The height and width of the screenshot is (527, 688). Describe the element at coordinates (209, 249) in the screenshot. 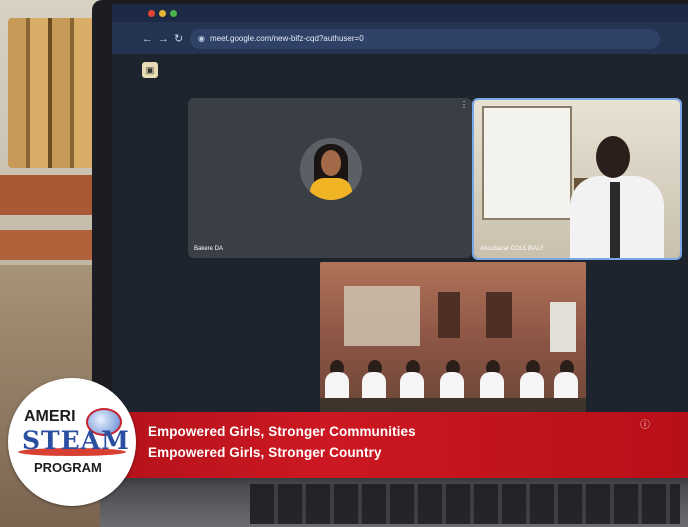

I see `participant-name: Bakere DA` at that location.